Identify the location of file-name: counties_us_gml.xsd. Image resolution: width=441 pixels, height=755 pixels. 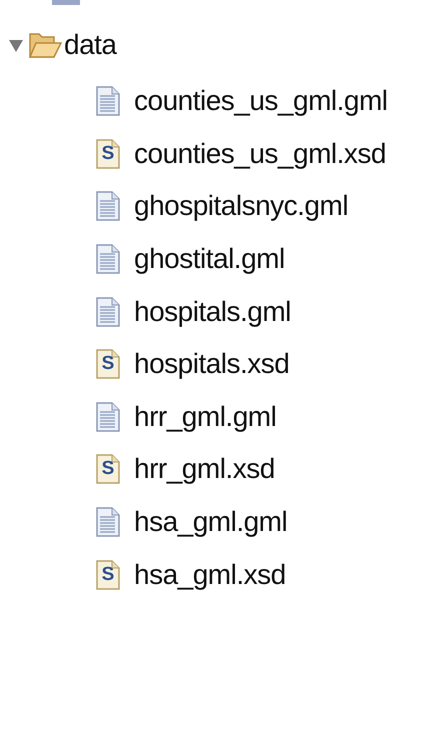
(260, 154).